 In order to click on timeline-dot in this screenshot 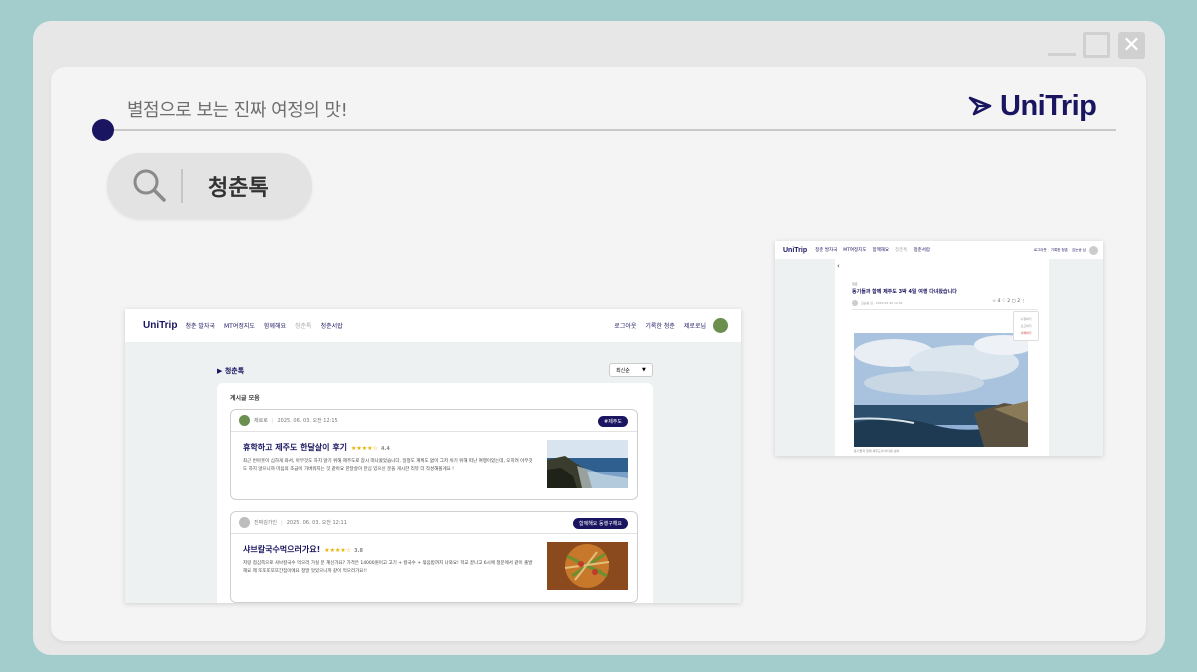, I will do `click(103, 130)`.